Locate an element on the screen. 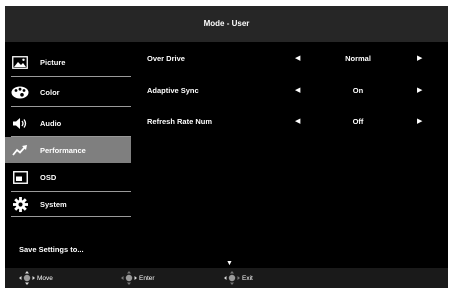 Image resolution: width=454 pixels, height=292 pixels. joystick-exit-icon is located at coordinates (232, 278).